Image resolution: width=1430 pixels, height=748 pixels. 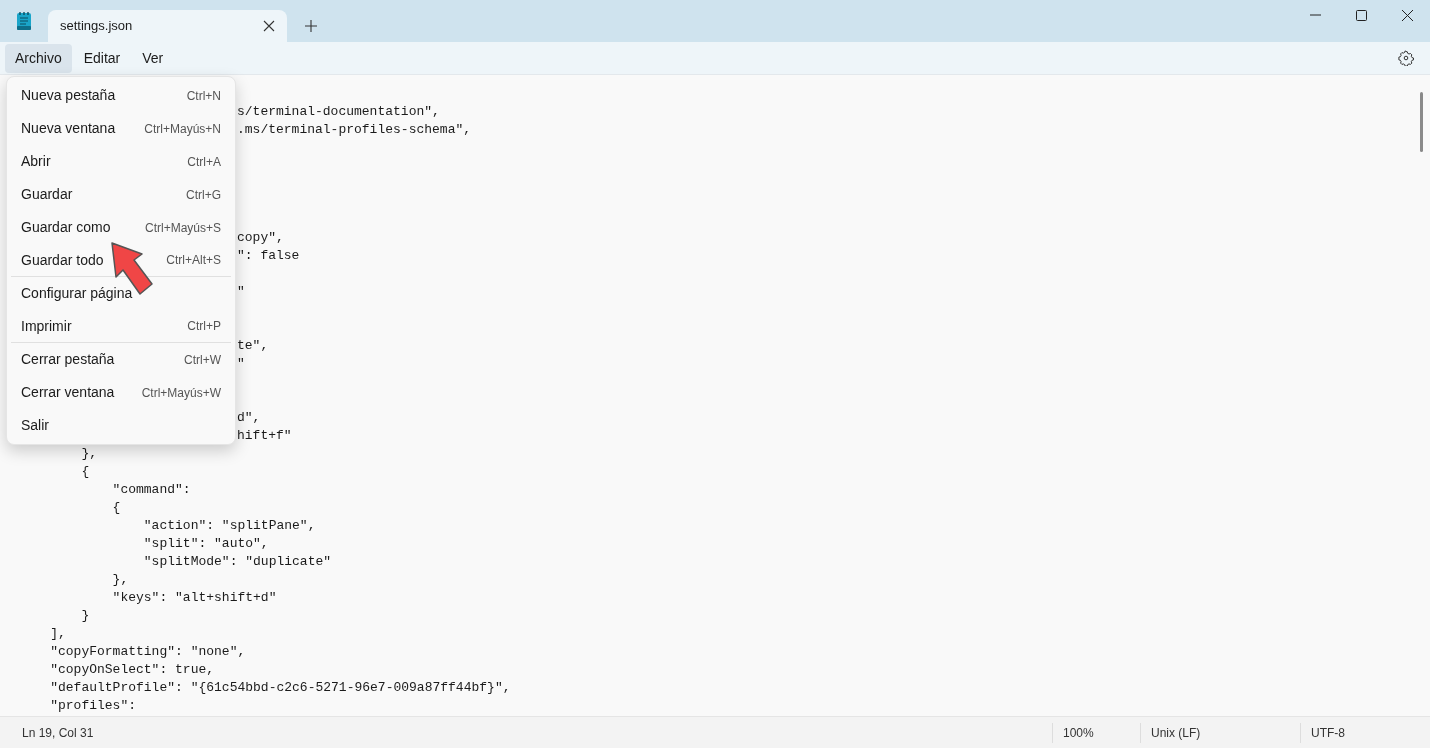 What do you see at coordinates (57, 633) in the screenshot?
I see `code-line: ],` at bounding box center [57, 633].